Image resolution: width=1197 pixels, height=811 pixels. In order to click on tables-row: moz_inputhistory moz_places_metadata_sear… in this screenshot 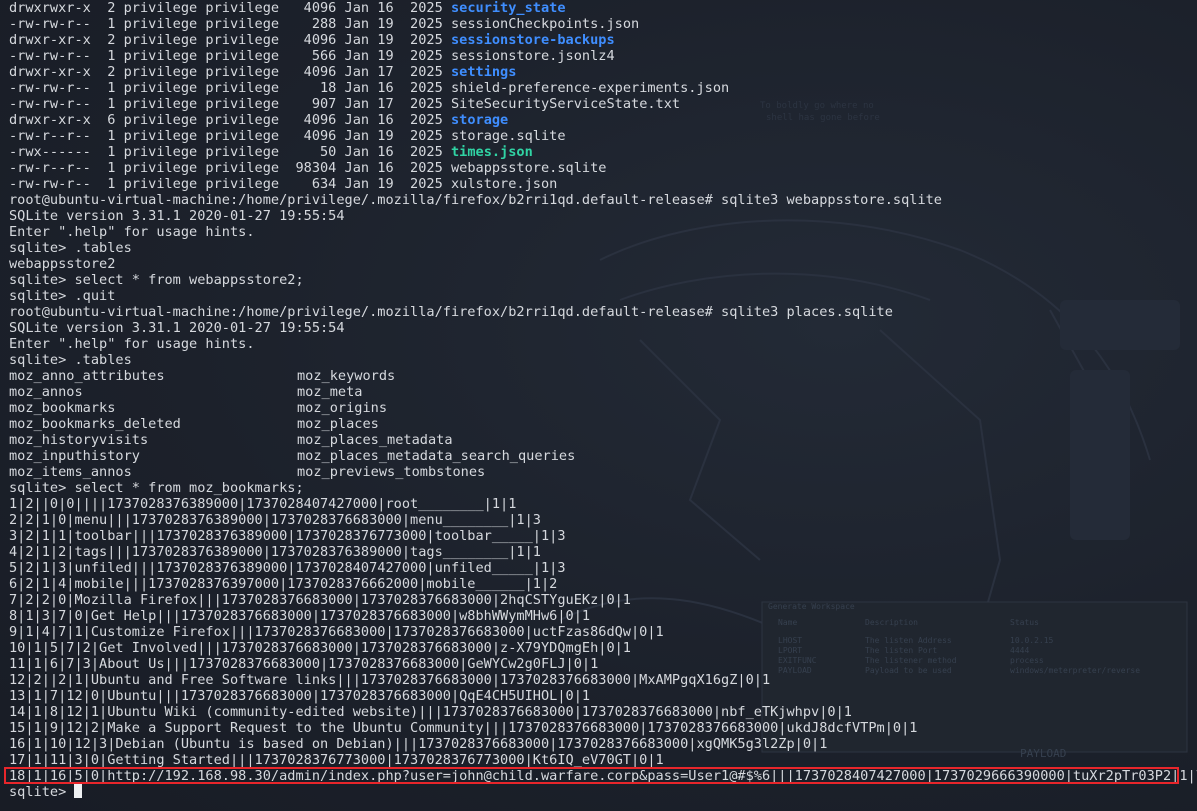, I will do `click(603, 456)`.